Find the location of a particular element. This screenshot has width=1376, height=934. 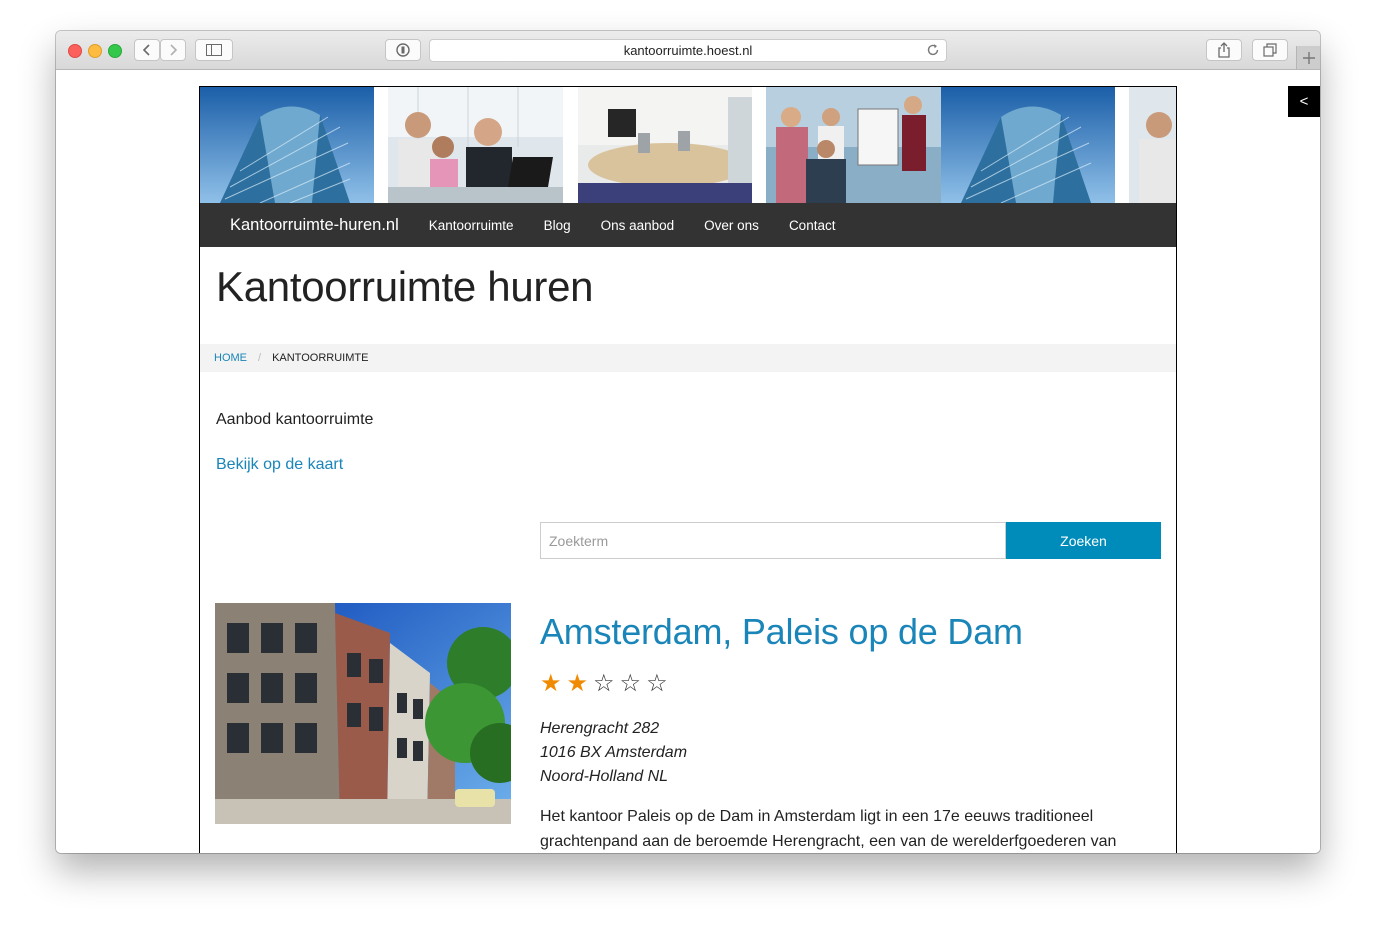

side-panel-toggle: < is located at coordinates (1304, 101).